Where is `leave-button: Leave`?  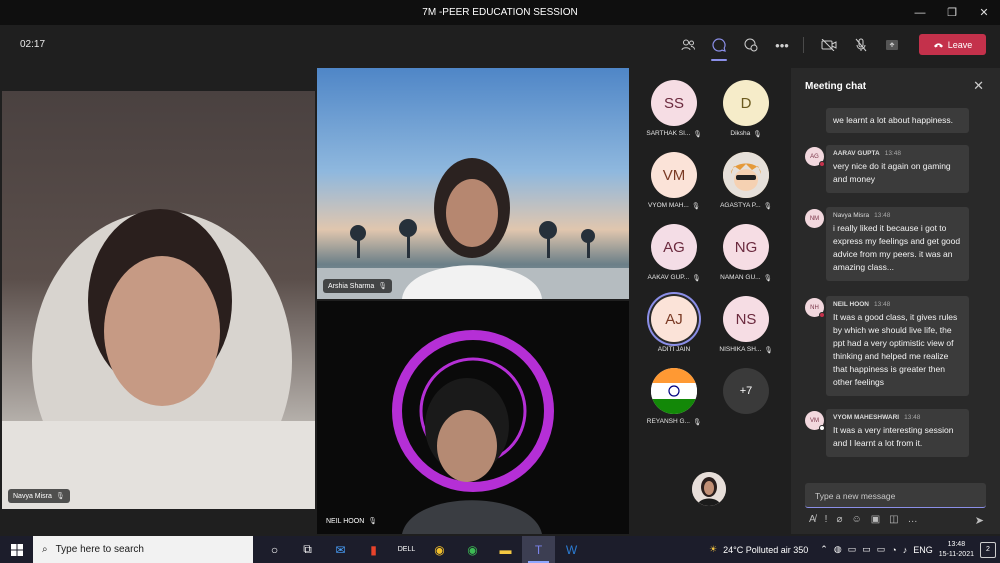
leave-button: Leave is located at coordinates (952, 44).